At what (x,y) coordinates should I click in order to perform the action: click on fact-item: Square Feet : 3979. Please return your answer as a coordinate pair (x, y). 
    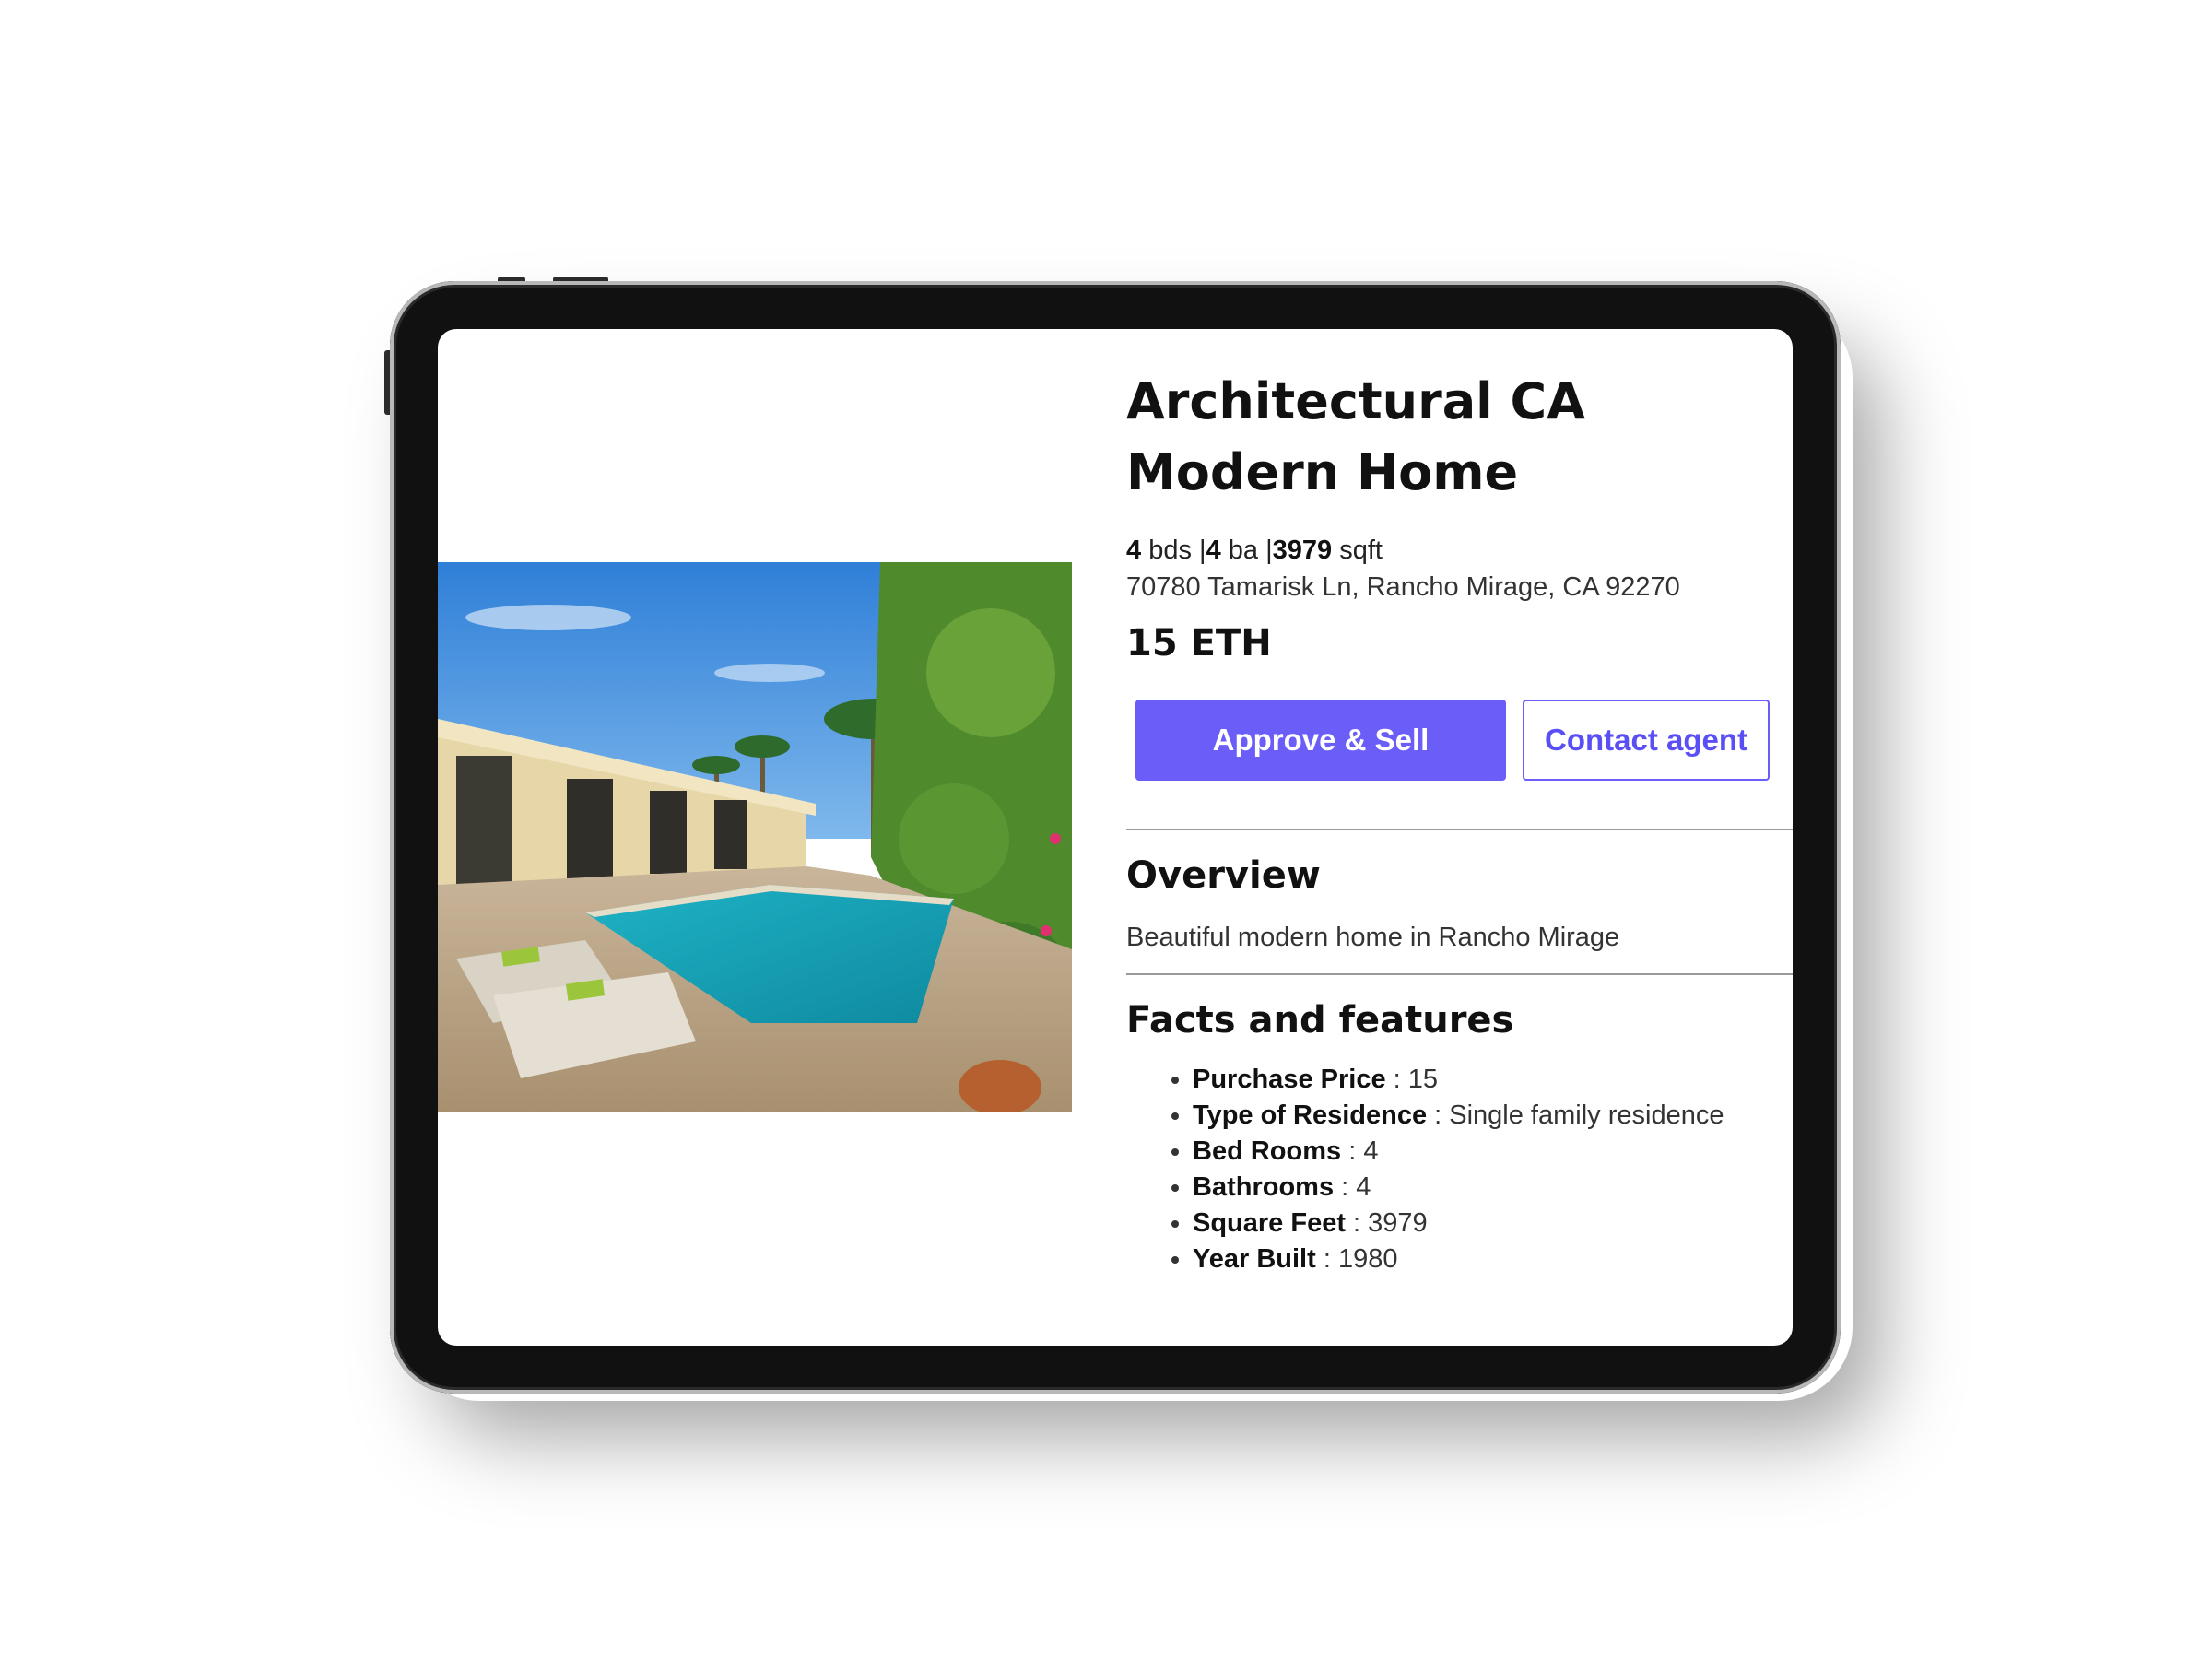
    Looking at the image, I should click on (1491, 1223).